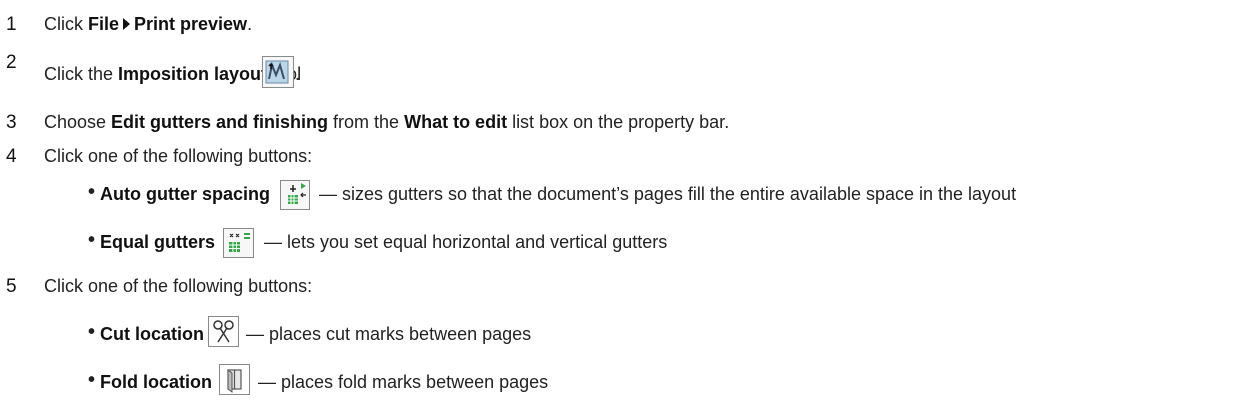 Image resolution: width=1246 pixels, height=420 pixels. What do you see at coordinates (250, 24) in the screenshot?
I see `step-text-part: .` at bounding box center [250, 24].